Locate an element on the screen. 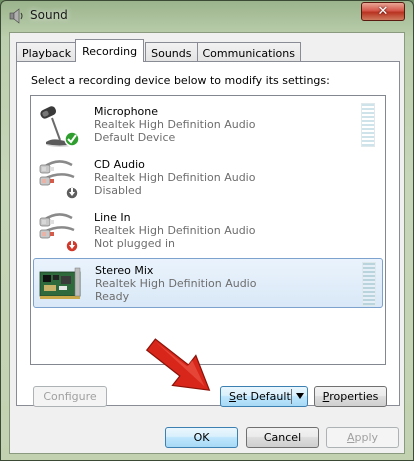 This screenshot has height=461, width=414. properties-text: roperties is located at coordinates (354, 396).